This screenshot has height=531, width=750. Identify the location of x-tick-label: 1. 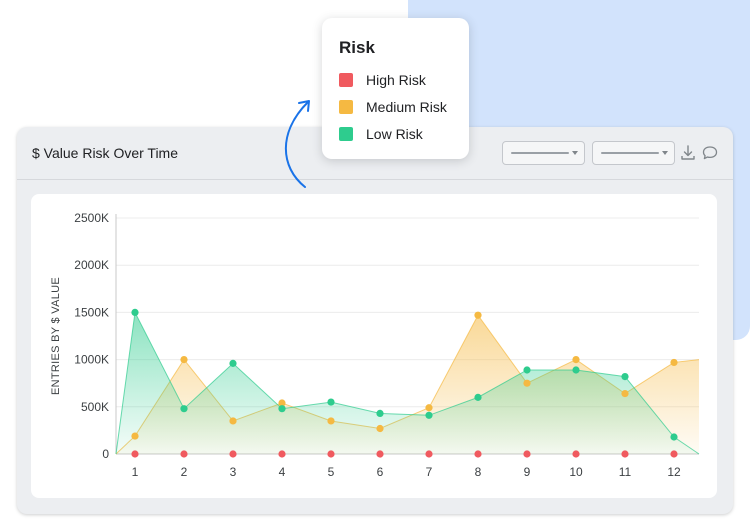
(135, 472).